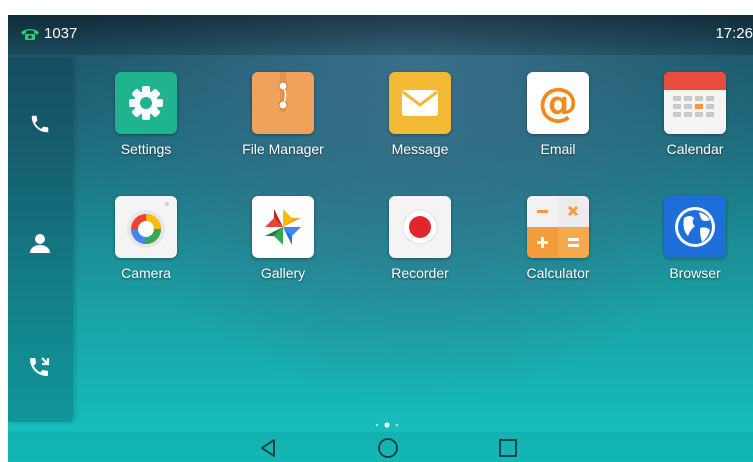  I want to click on app-settings: Settings, so click(146, 127).